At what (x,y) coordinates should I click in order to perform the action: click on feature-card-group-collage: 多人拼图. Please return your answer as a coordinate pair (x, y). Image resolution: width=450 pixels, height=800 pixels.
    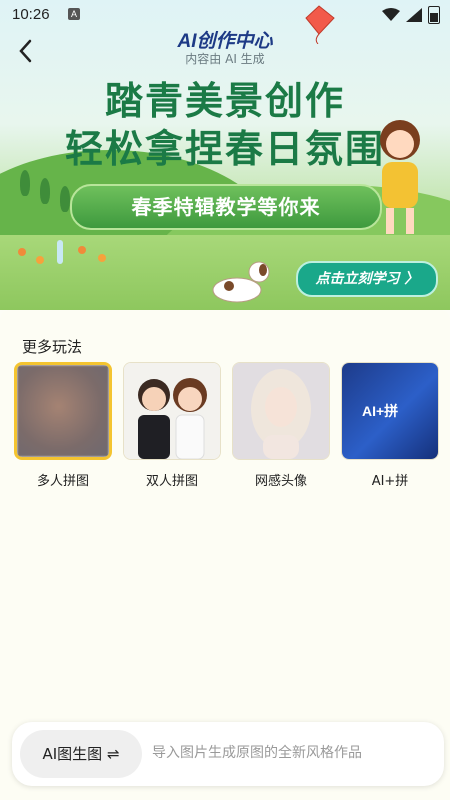
    Looking at the image, I should click on (63, 425).